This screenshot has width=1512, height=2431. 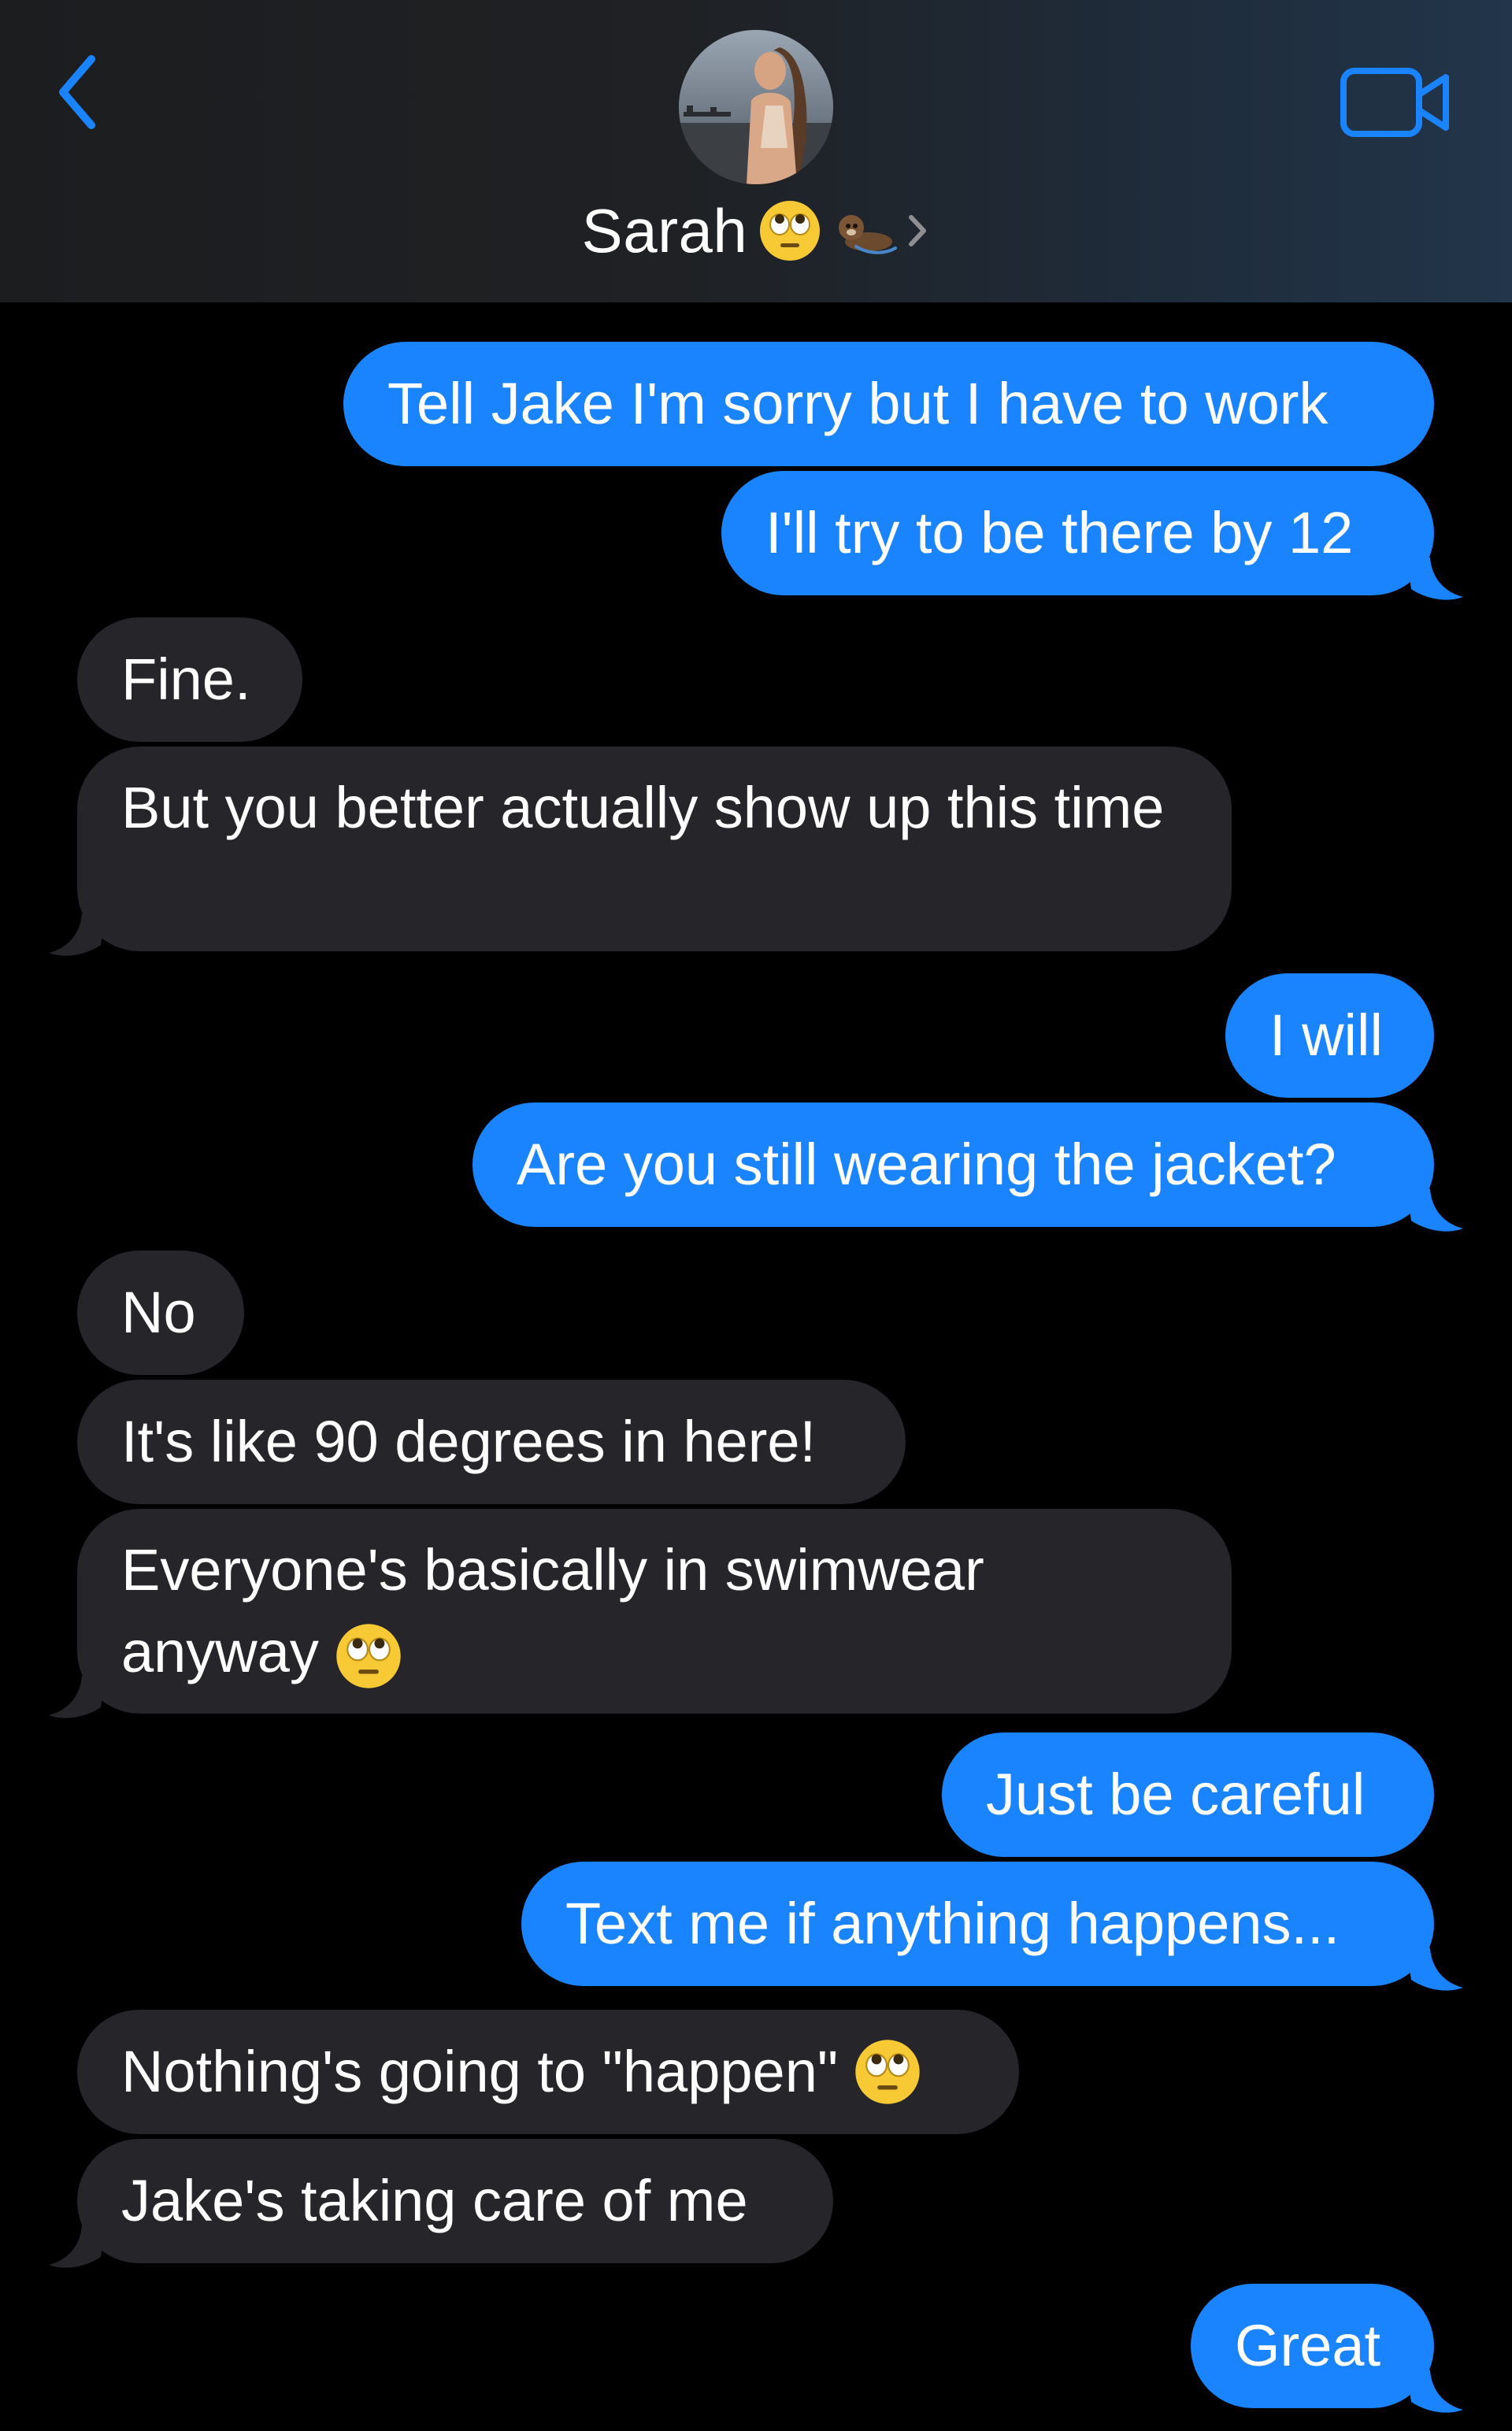 What do you see at coordinates (434, 2201) in the screenshot?
I see `message-text: Jake's taking care of me` at bounding box center [434, 2201].